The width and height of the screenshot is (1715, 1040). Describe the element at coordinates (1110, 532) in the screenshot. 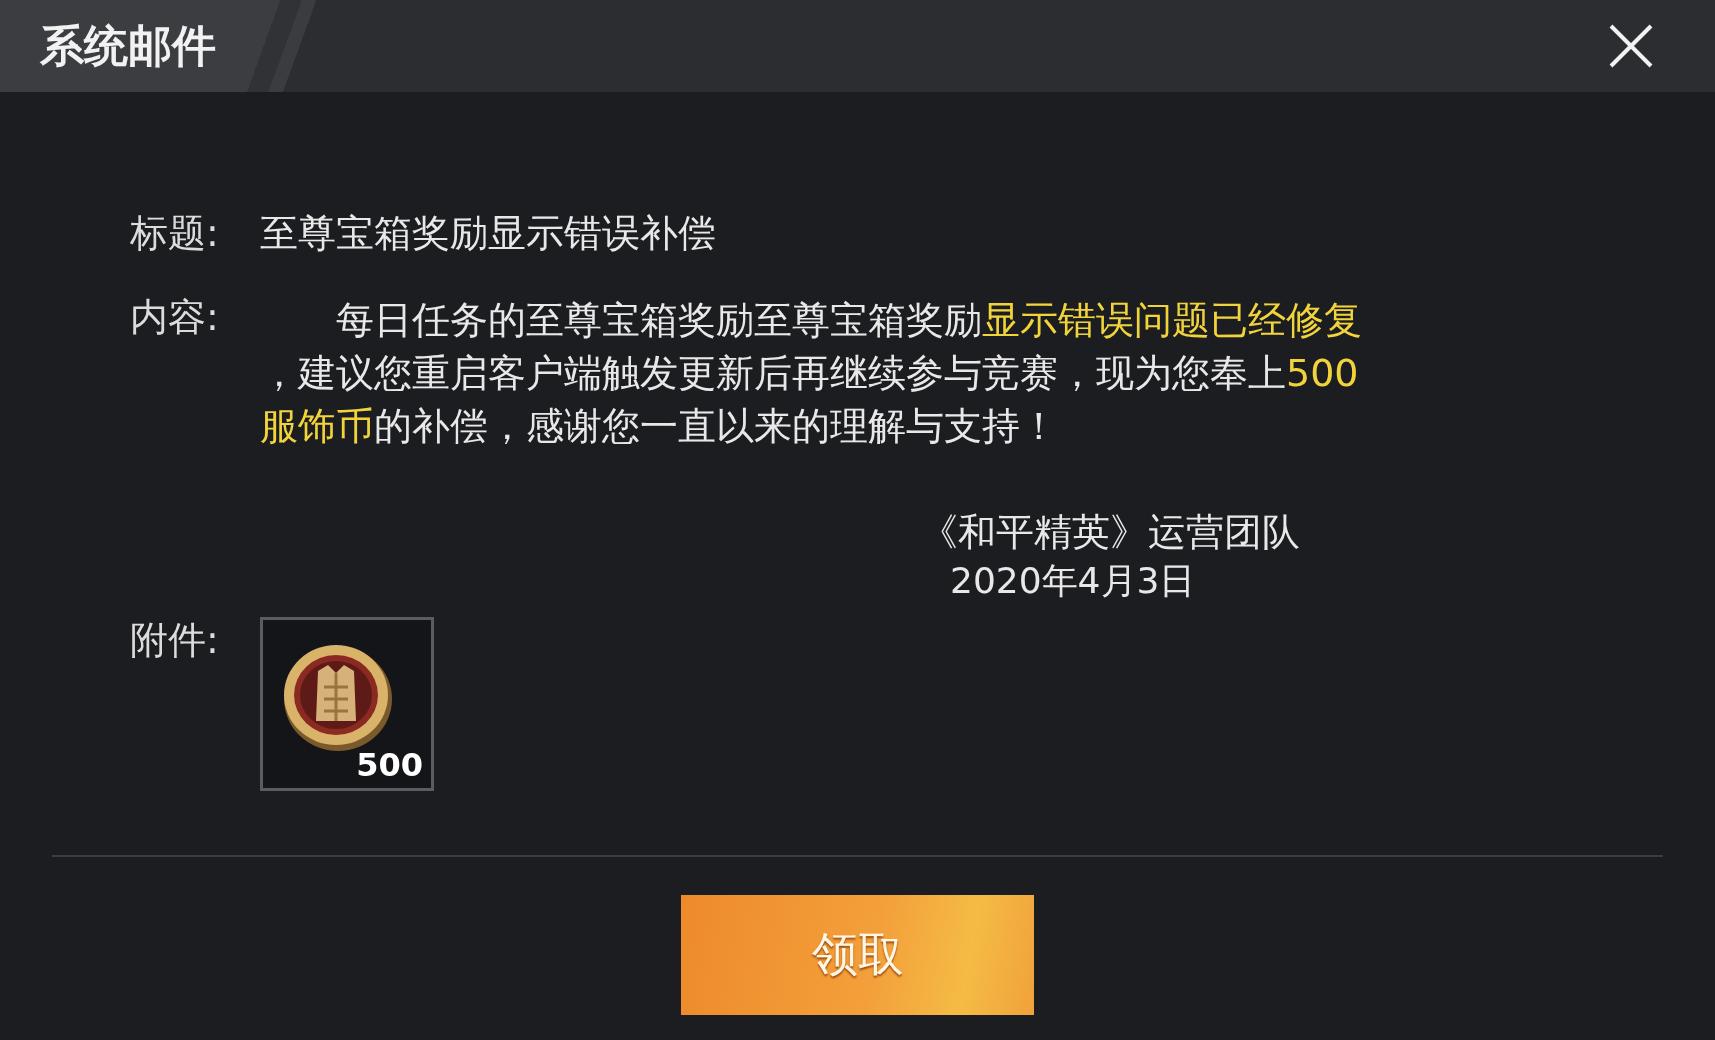

I see `signature-text: 《和平精英》运营团队` at that location.